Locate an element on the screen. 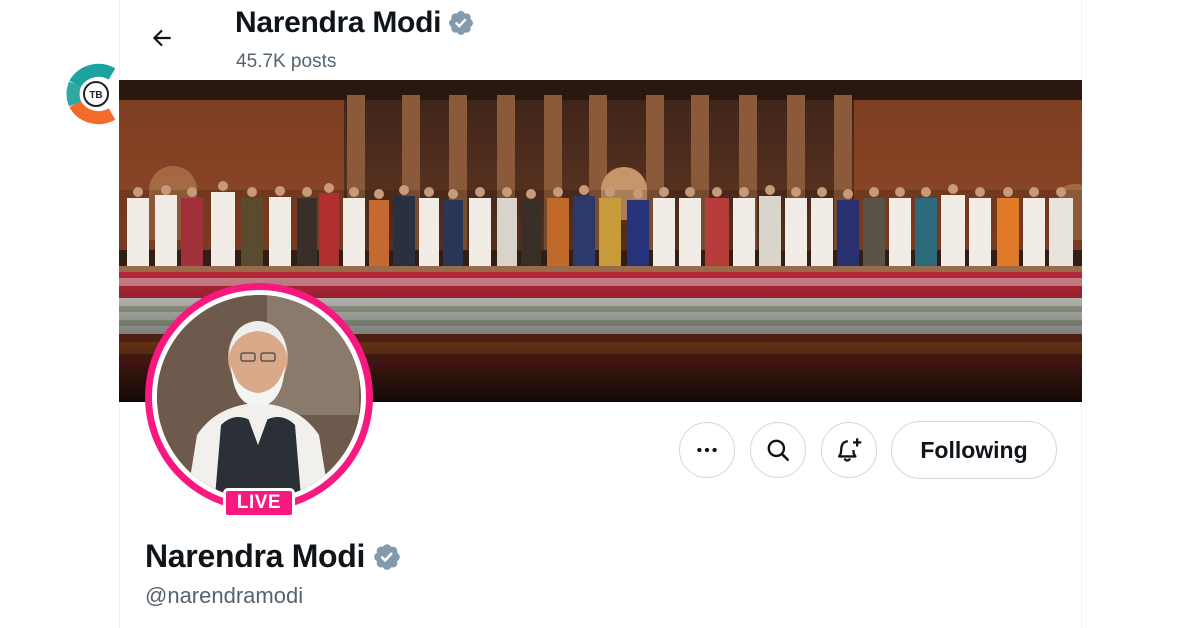 Image resolution: width=1200 pixels, height=628 pixels. search-button is located at coordinates (778, 450).